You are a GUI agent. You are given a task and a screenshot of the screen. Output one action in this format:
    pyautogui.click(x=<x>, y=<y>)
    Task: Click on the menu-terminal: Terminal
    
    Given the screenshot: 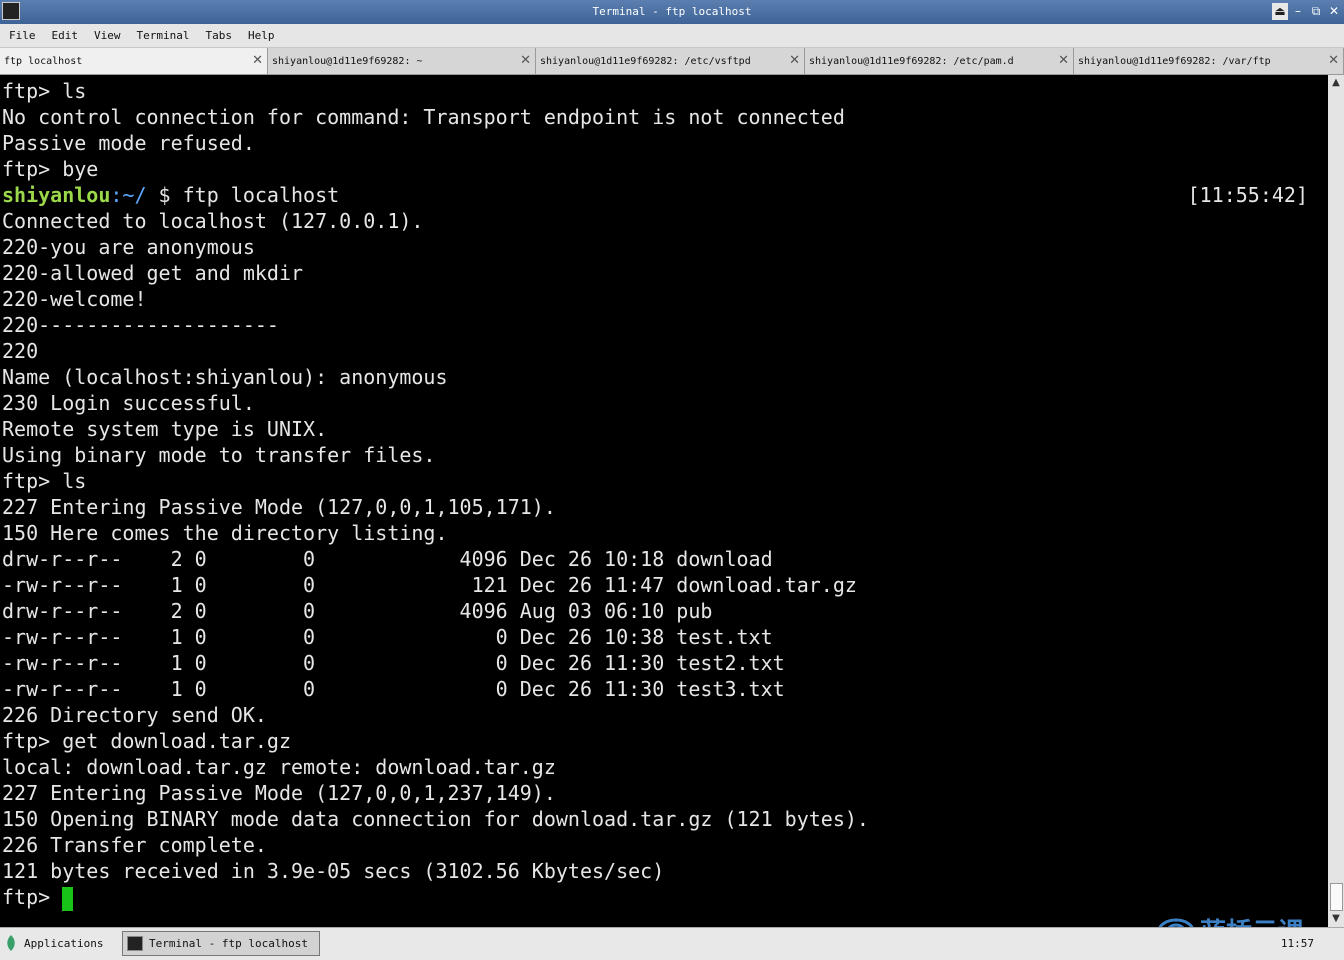 What is the action you would take?
    pyautogui.click(x=163, y=35)
    